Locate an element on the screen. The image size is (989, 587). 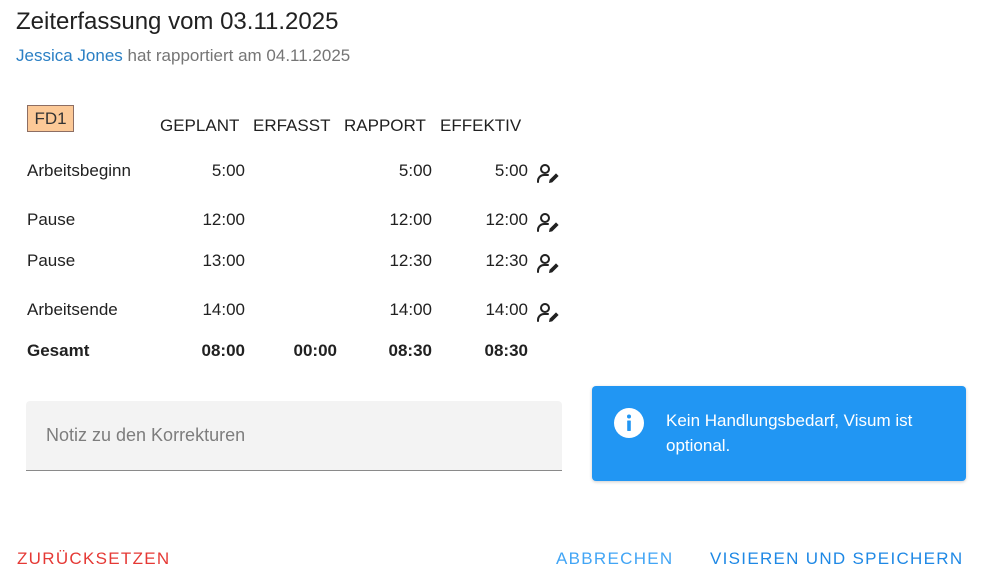
cell-effektiv: 12:00 is located at coordinates (506, 219).